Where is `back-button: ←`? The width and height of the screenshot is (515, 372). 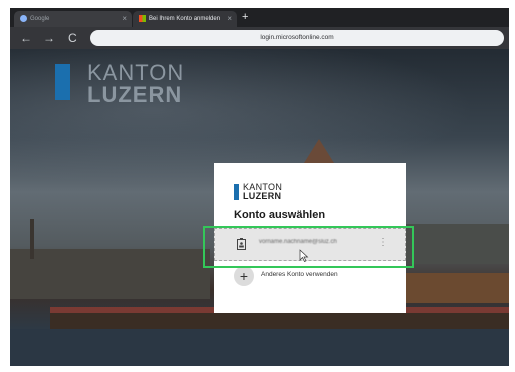
back-button: ← is located at coordinates (26, 38).